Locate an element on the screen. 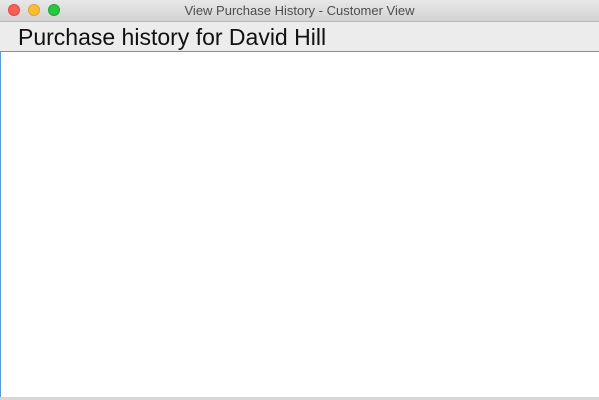 The image size is (599, 400). window-title: View Purchase History - Customer View is located at coordinates (299, 10).